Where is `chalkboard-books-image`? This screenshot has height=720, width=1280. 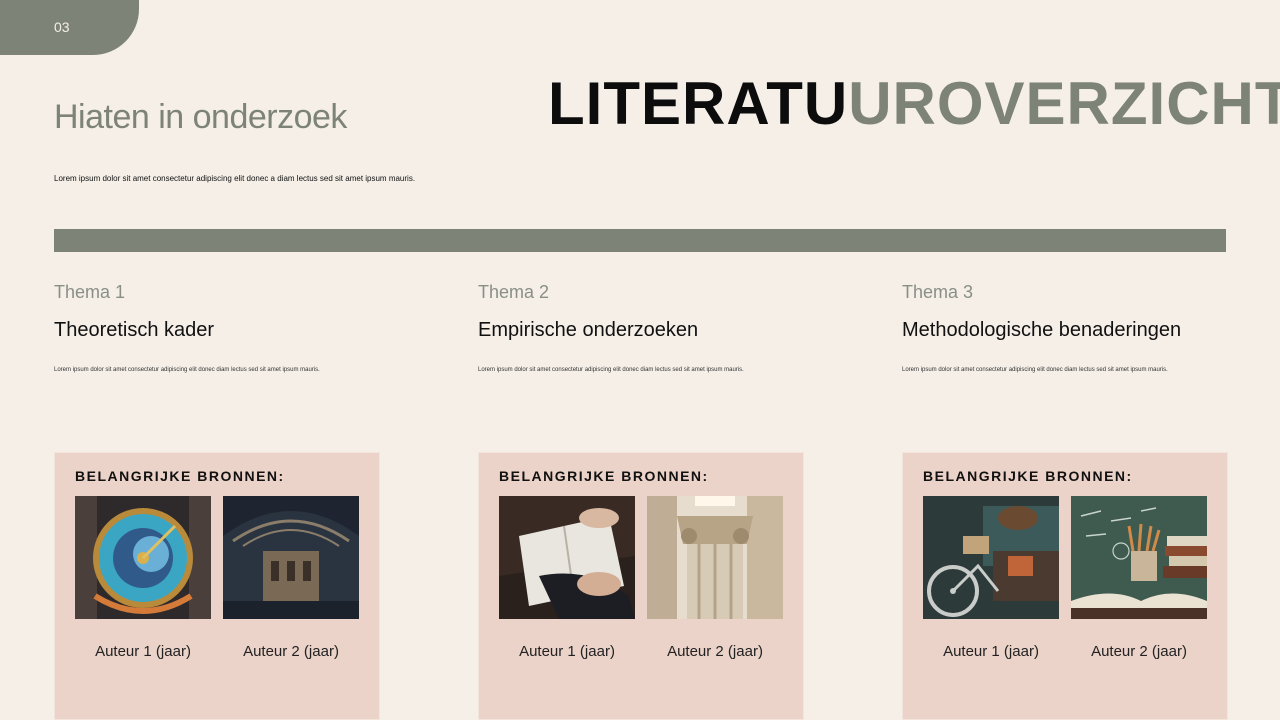
chalkboard-books-image is located at coordinates (1139, 557).